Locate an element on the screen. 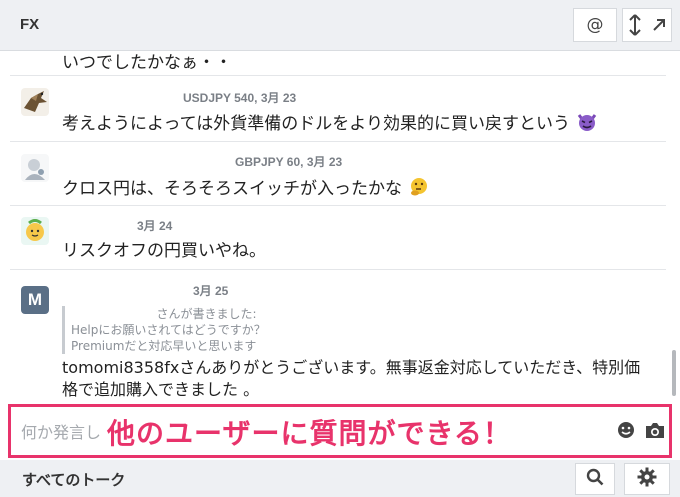 Image resolution: width=680 pixels, height=497 pixels. chat-header: FX @ is located at coordinates (340, 25).